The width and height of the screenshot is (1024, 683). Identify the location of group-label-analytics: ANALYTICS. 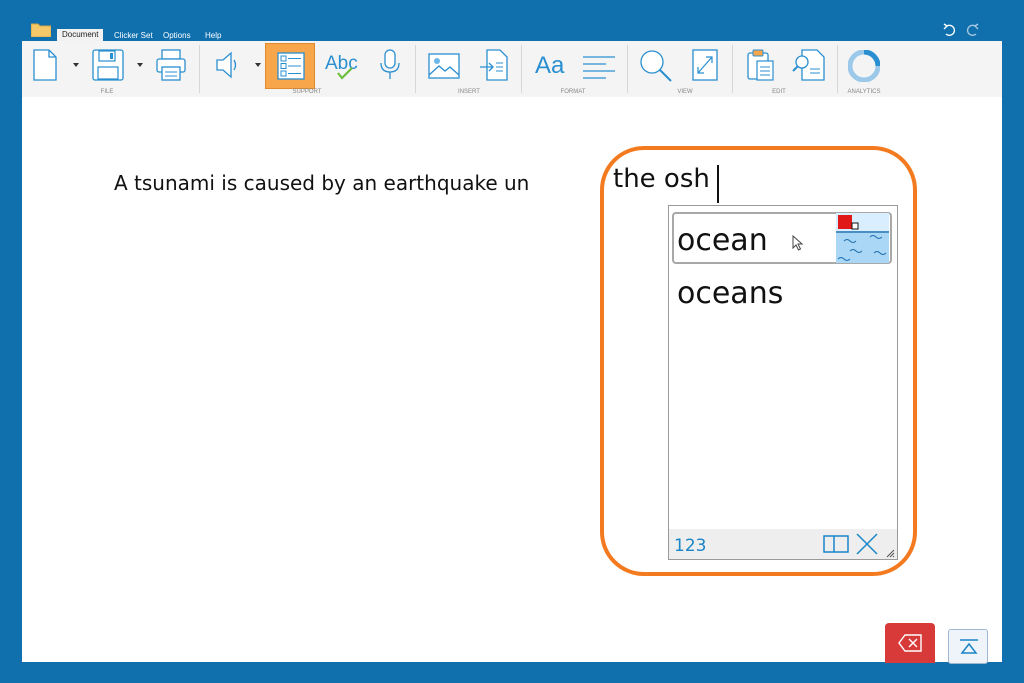
(864, 92).